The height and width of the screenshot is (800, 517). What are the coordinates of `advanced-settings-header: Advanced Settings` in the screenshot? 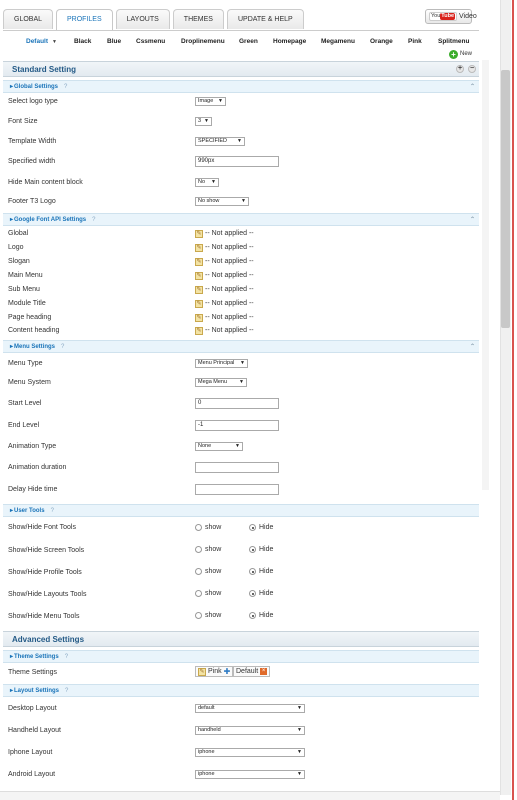 It's located at (241, 639).